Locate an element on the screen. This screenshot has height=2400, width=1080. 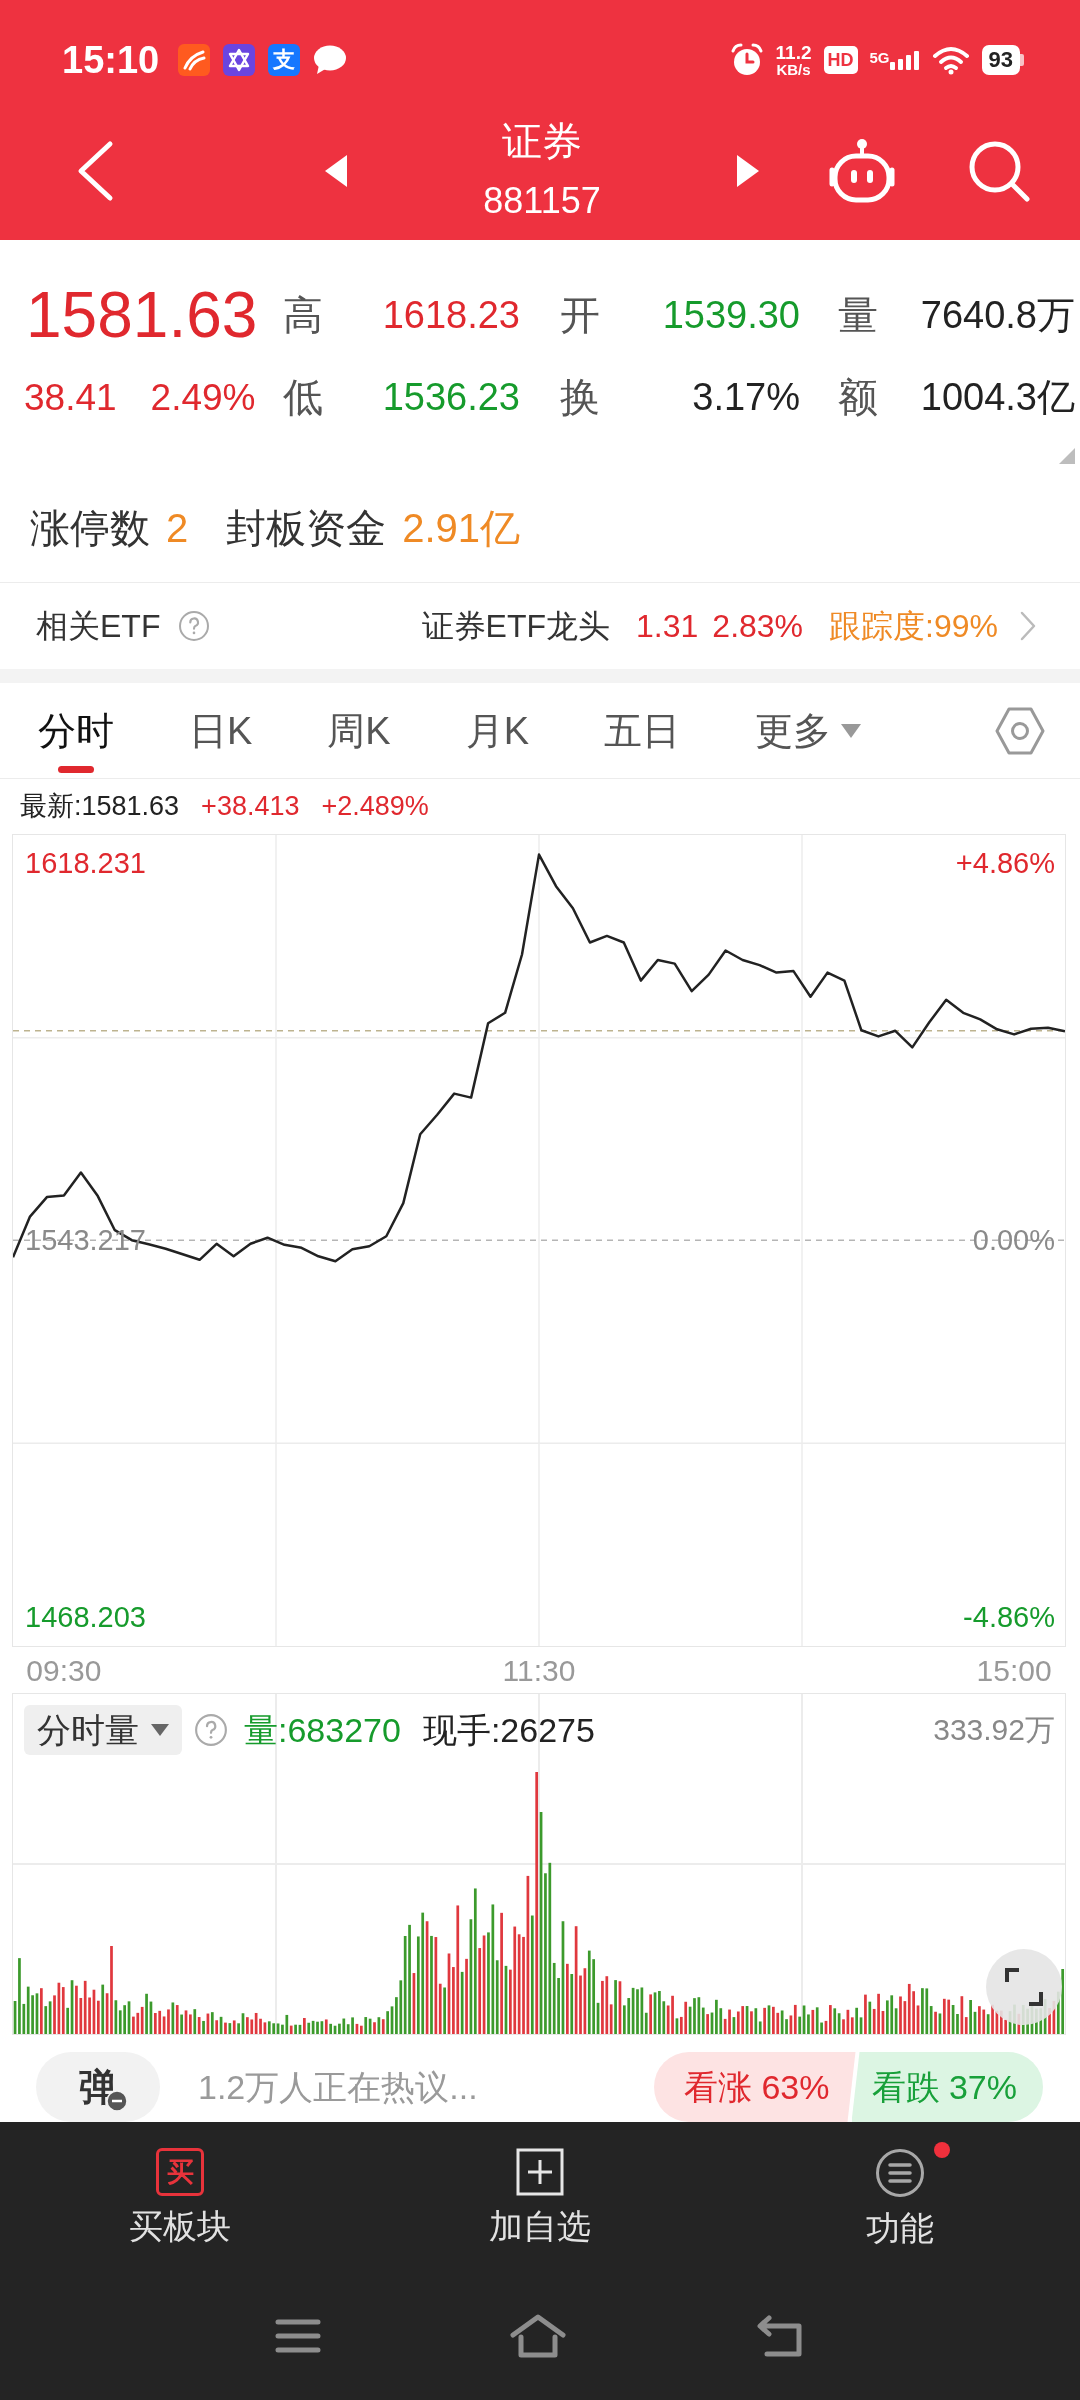
stat-value: 1539.30 is located at coordinates (731, 315).